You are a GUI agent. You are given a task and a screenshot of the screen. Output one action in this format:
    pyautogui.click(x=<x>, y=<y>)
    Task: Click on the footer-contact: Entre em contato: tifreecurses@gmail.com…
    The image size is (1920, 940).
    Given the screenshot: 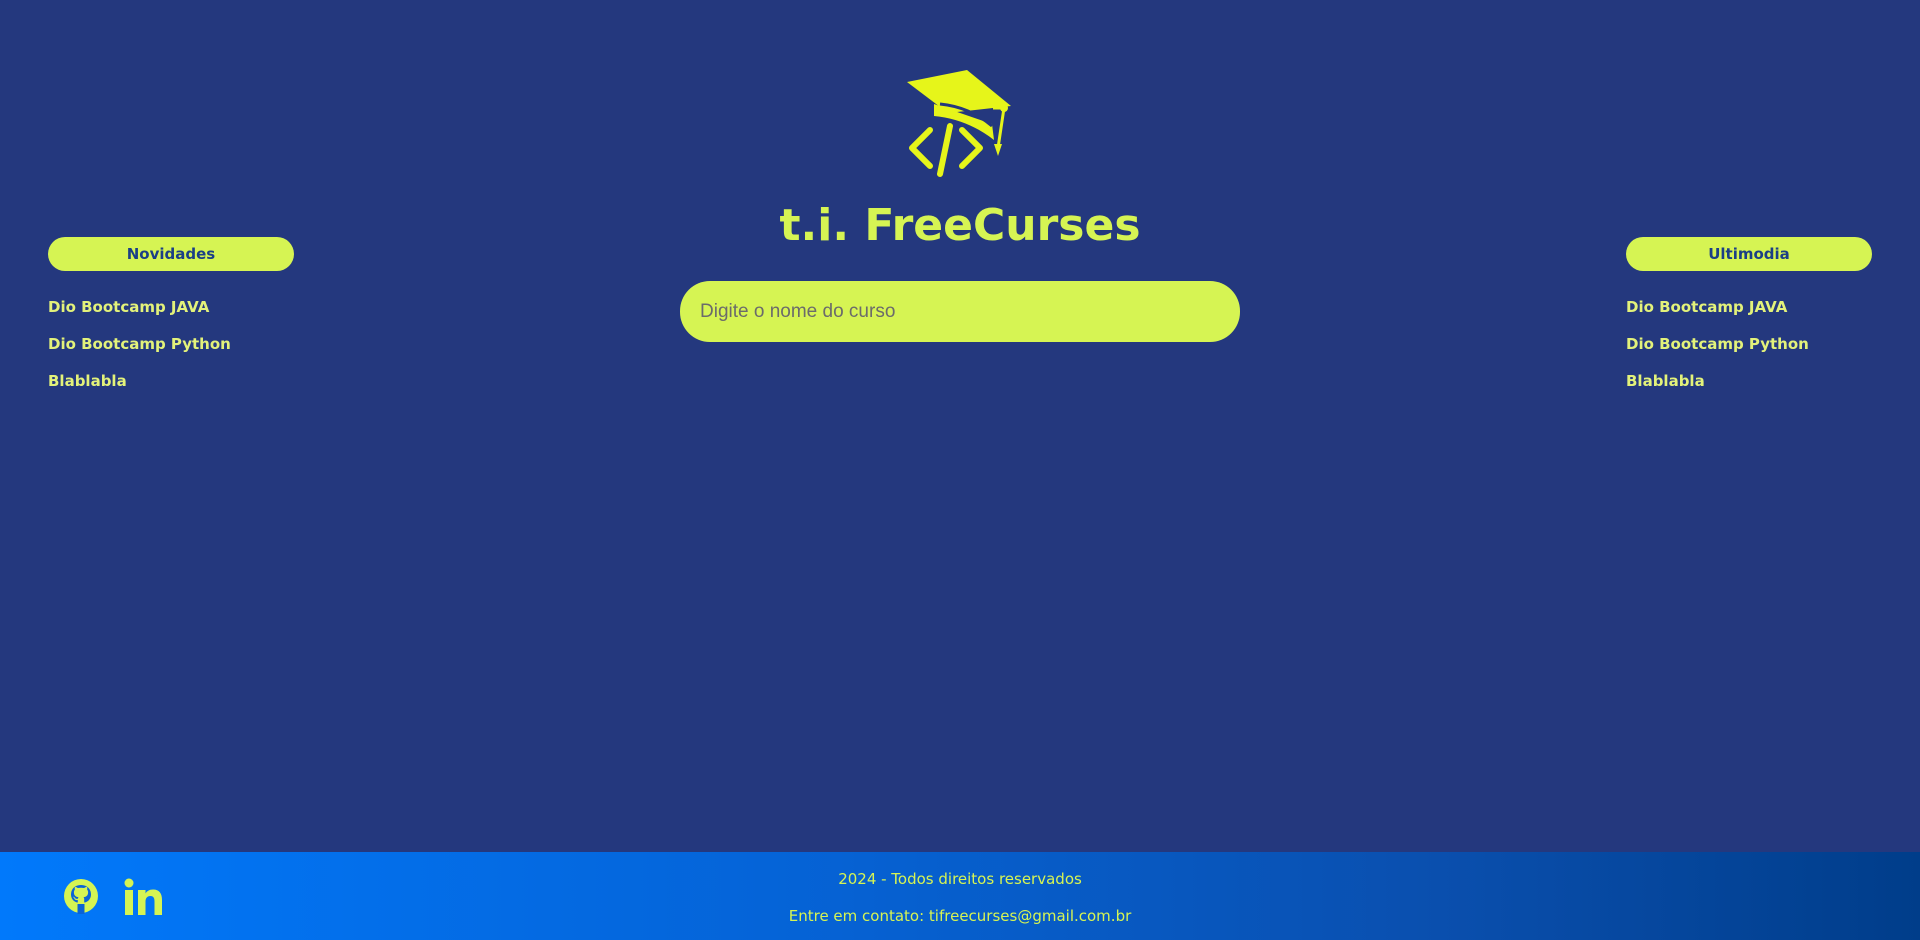 What is the action you would take?
    pyautogui.click(x=960, y=916)
    